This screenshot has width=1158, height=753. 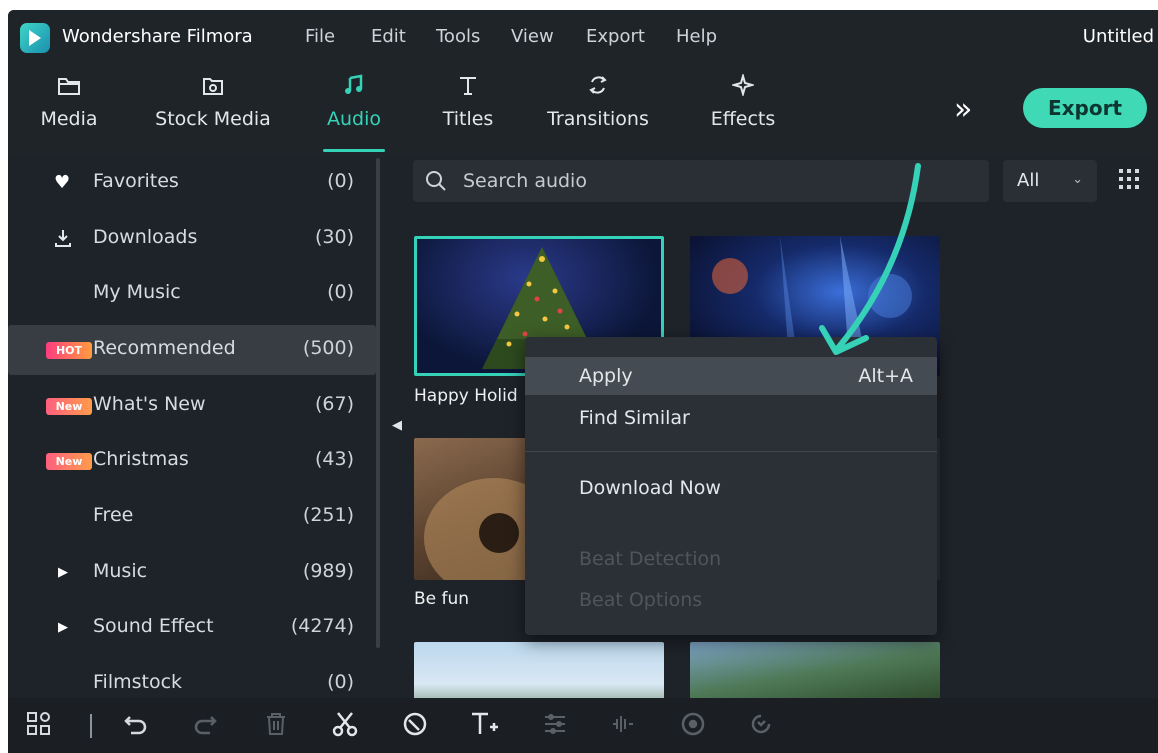 What do you see at coordinates (322, 626) in the screenshot?
I see `sidebar-item-count: (4274)` at bounding box center [322, 626].